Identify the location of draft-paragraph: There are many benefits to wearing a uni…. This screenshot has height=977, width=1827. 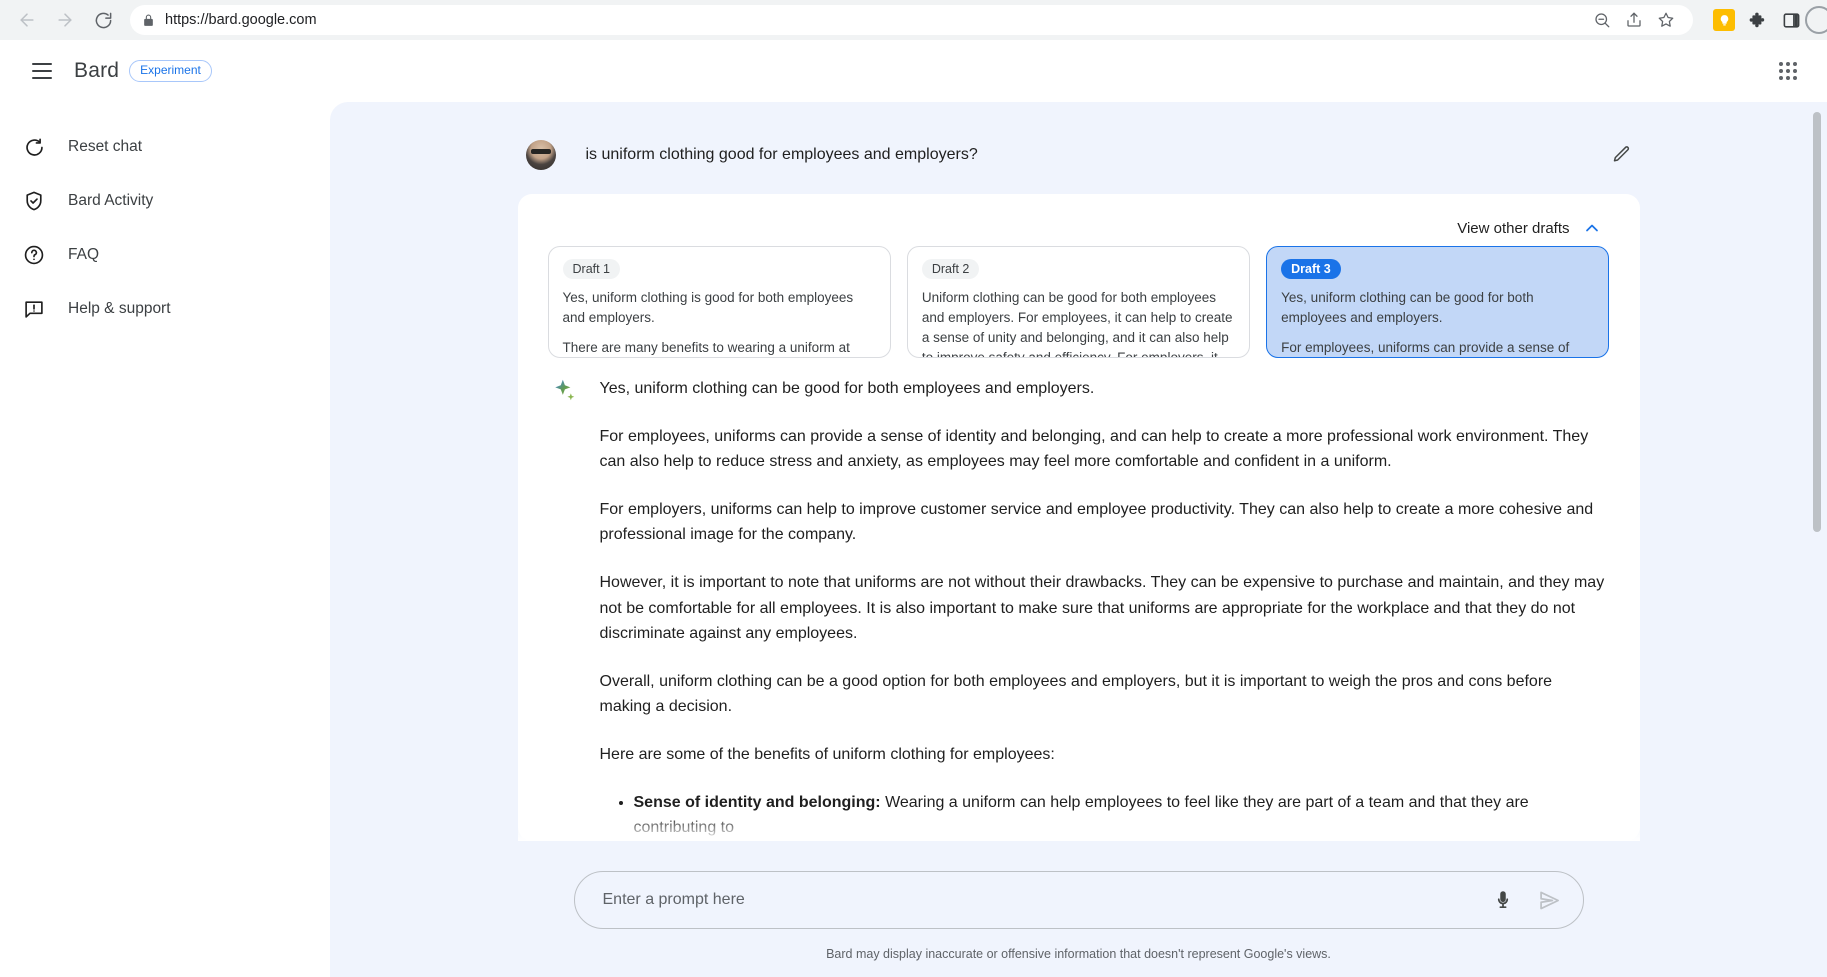
(706, 347).